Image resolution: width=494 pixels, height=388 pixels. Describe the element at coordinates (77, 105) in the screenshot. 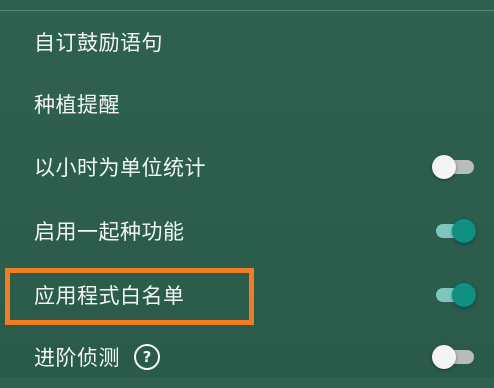

I see `setting-label-planting-reminder: 种植提醒` at that location.